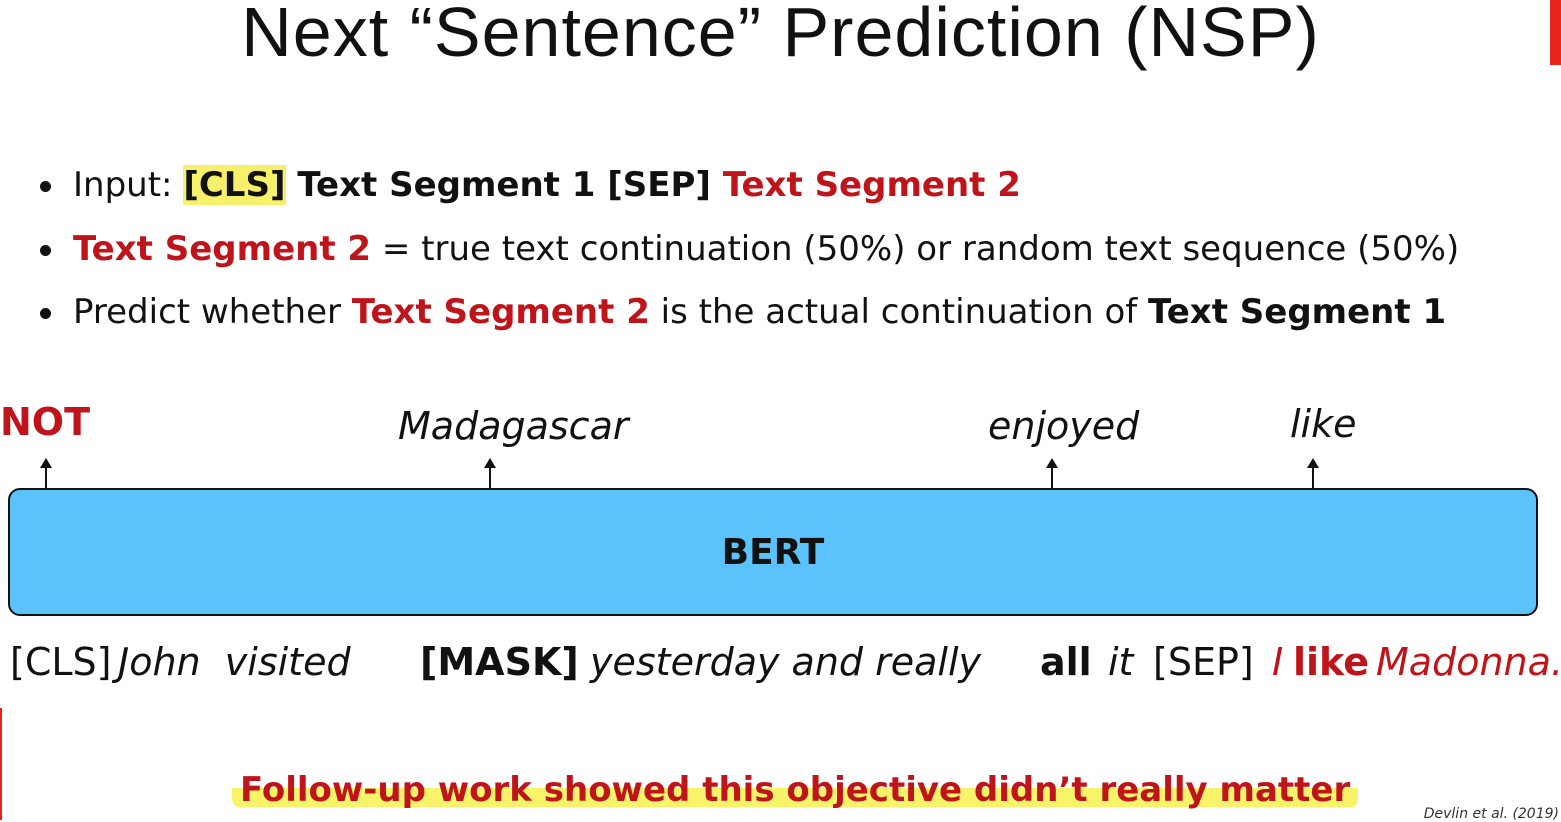  I want to click on token-sep: [SEP], so click(1203, 662).